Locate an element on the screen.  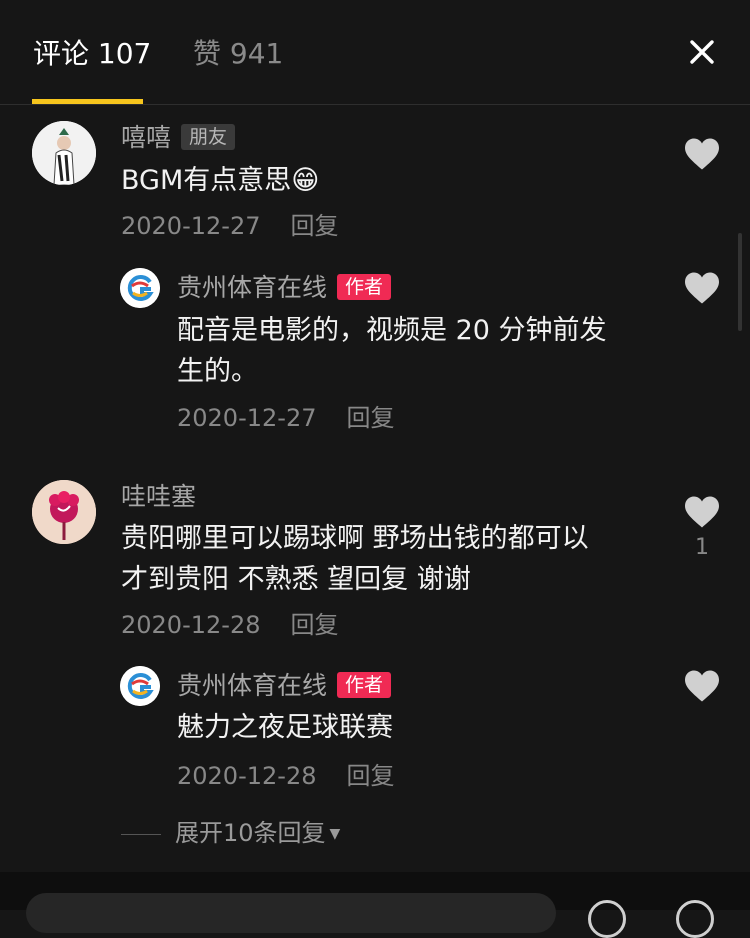
caret-down-icon: ▼ is located at coordinates (335, 834).